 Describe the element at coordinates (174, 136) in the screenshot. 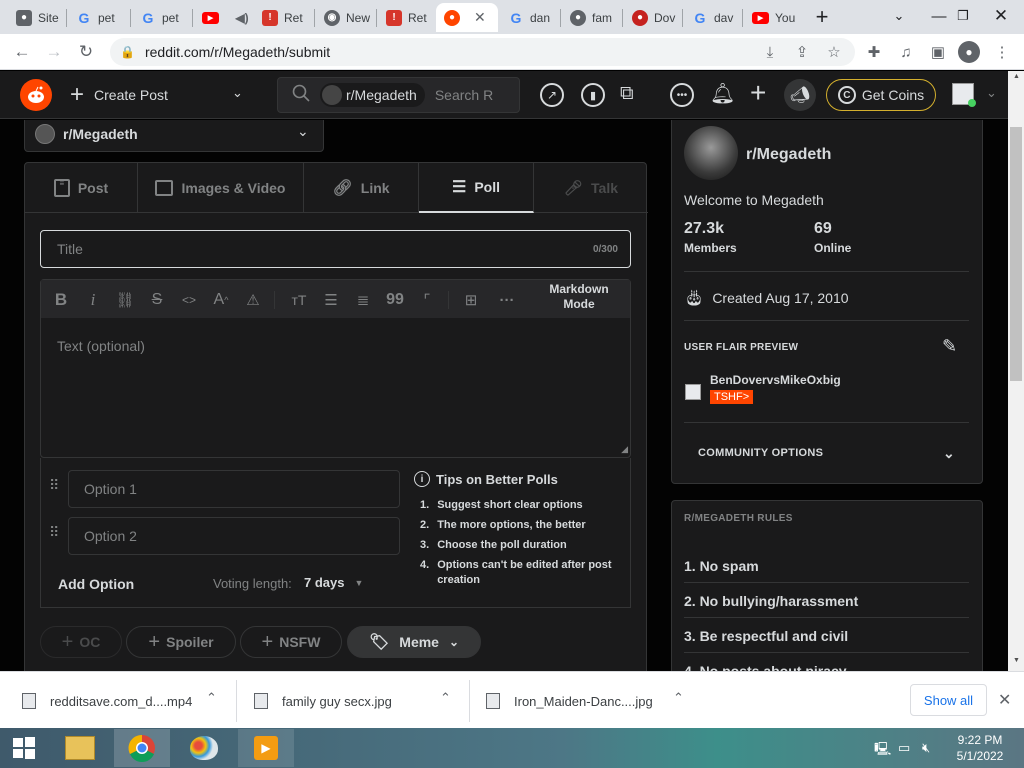

I see `community-selector: r/Megadeth ⌄` at that location.